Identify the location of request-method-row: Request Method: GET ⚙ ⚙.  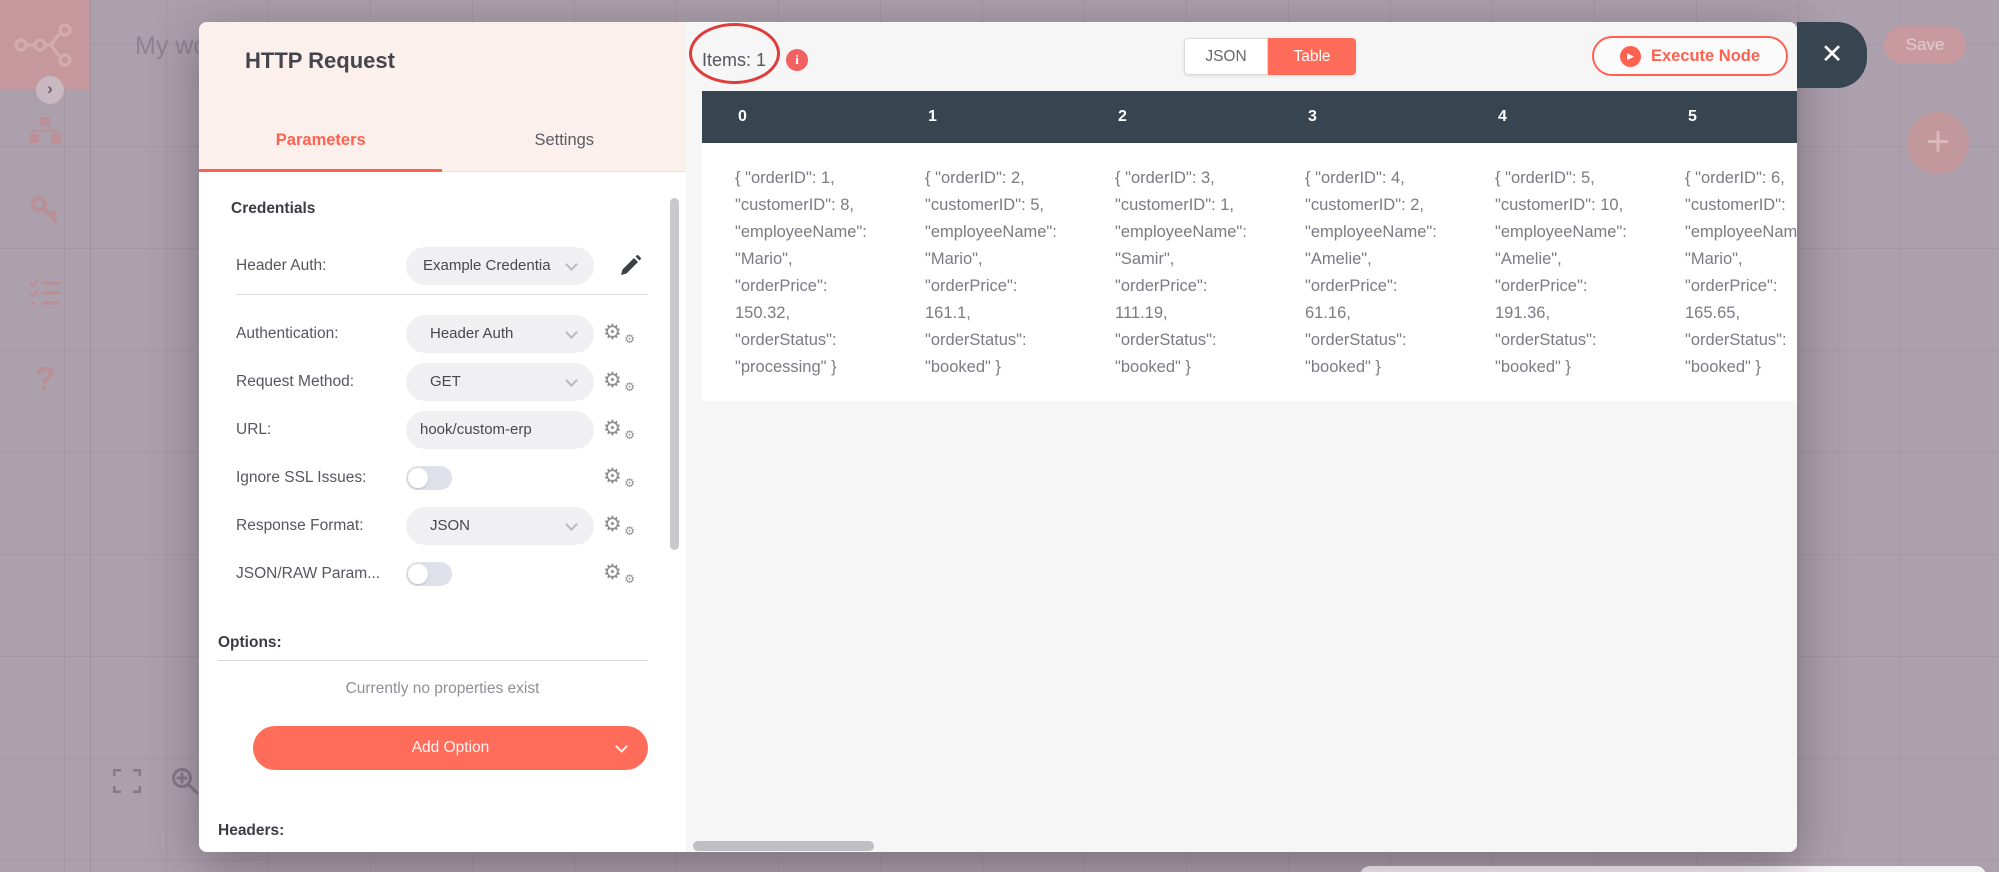
(442, 382).